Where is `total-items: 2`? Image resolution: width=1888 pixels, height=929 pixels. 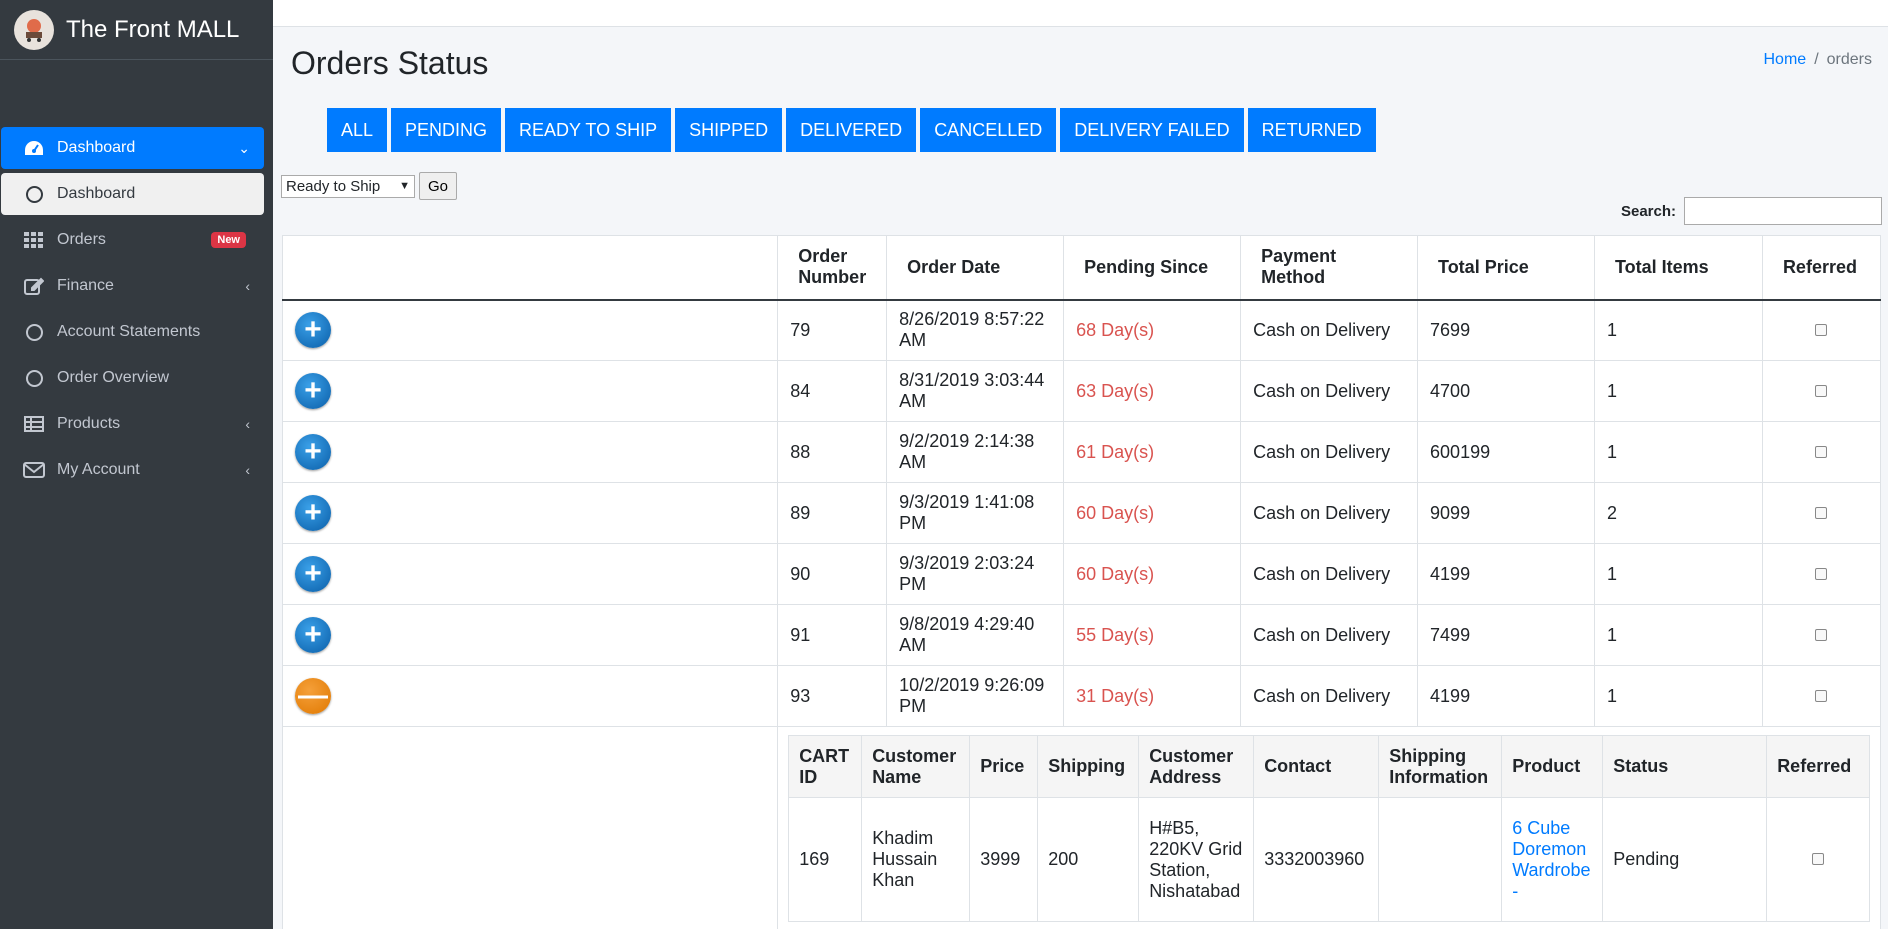 total-items: 2 is located at coordinates (1678, 513).